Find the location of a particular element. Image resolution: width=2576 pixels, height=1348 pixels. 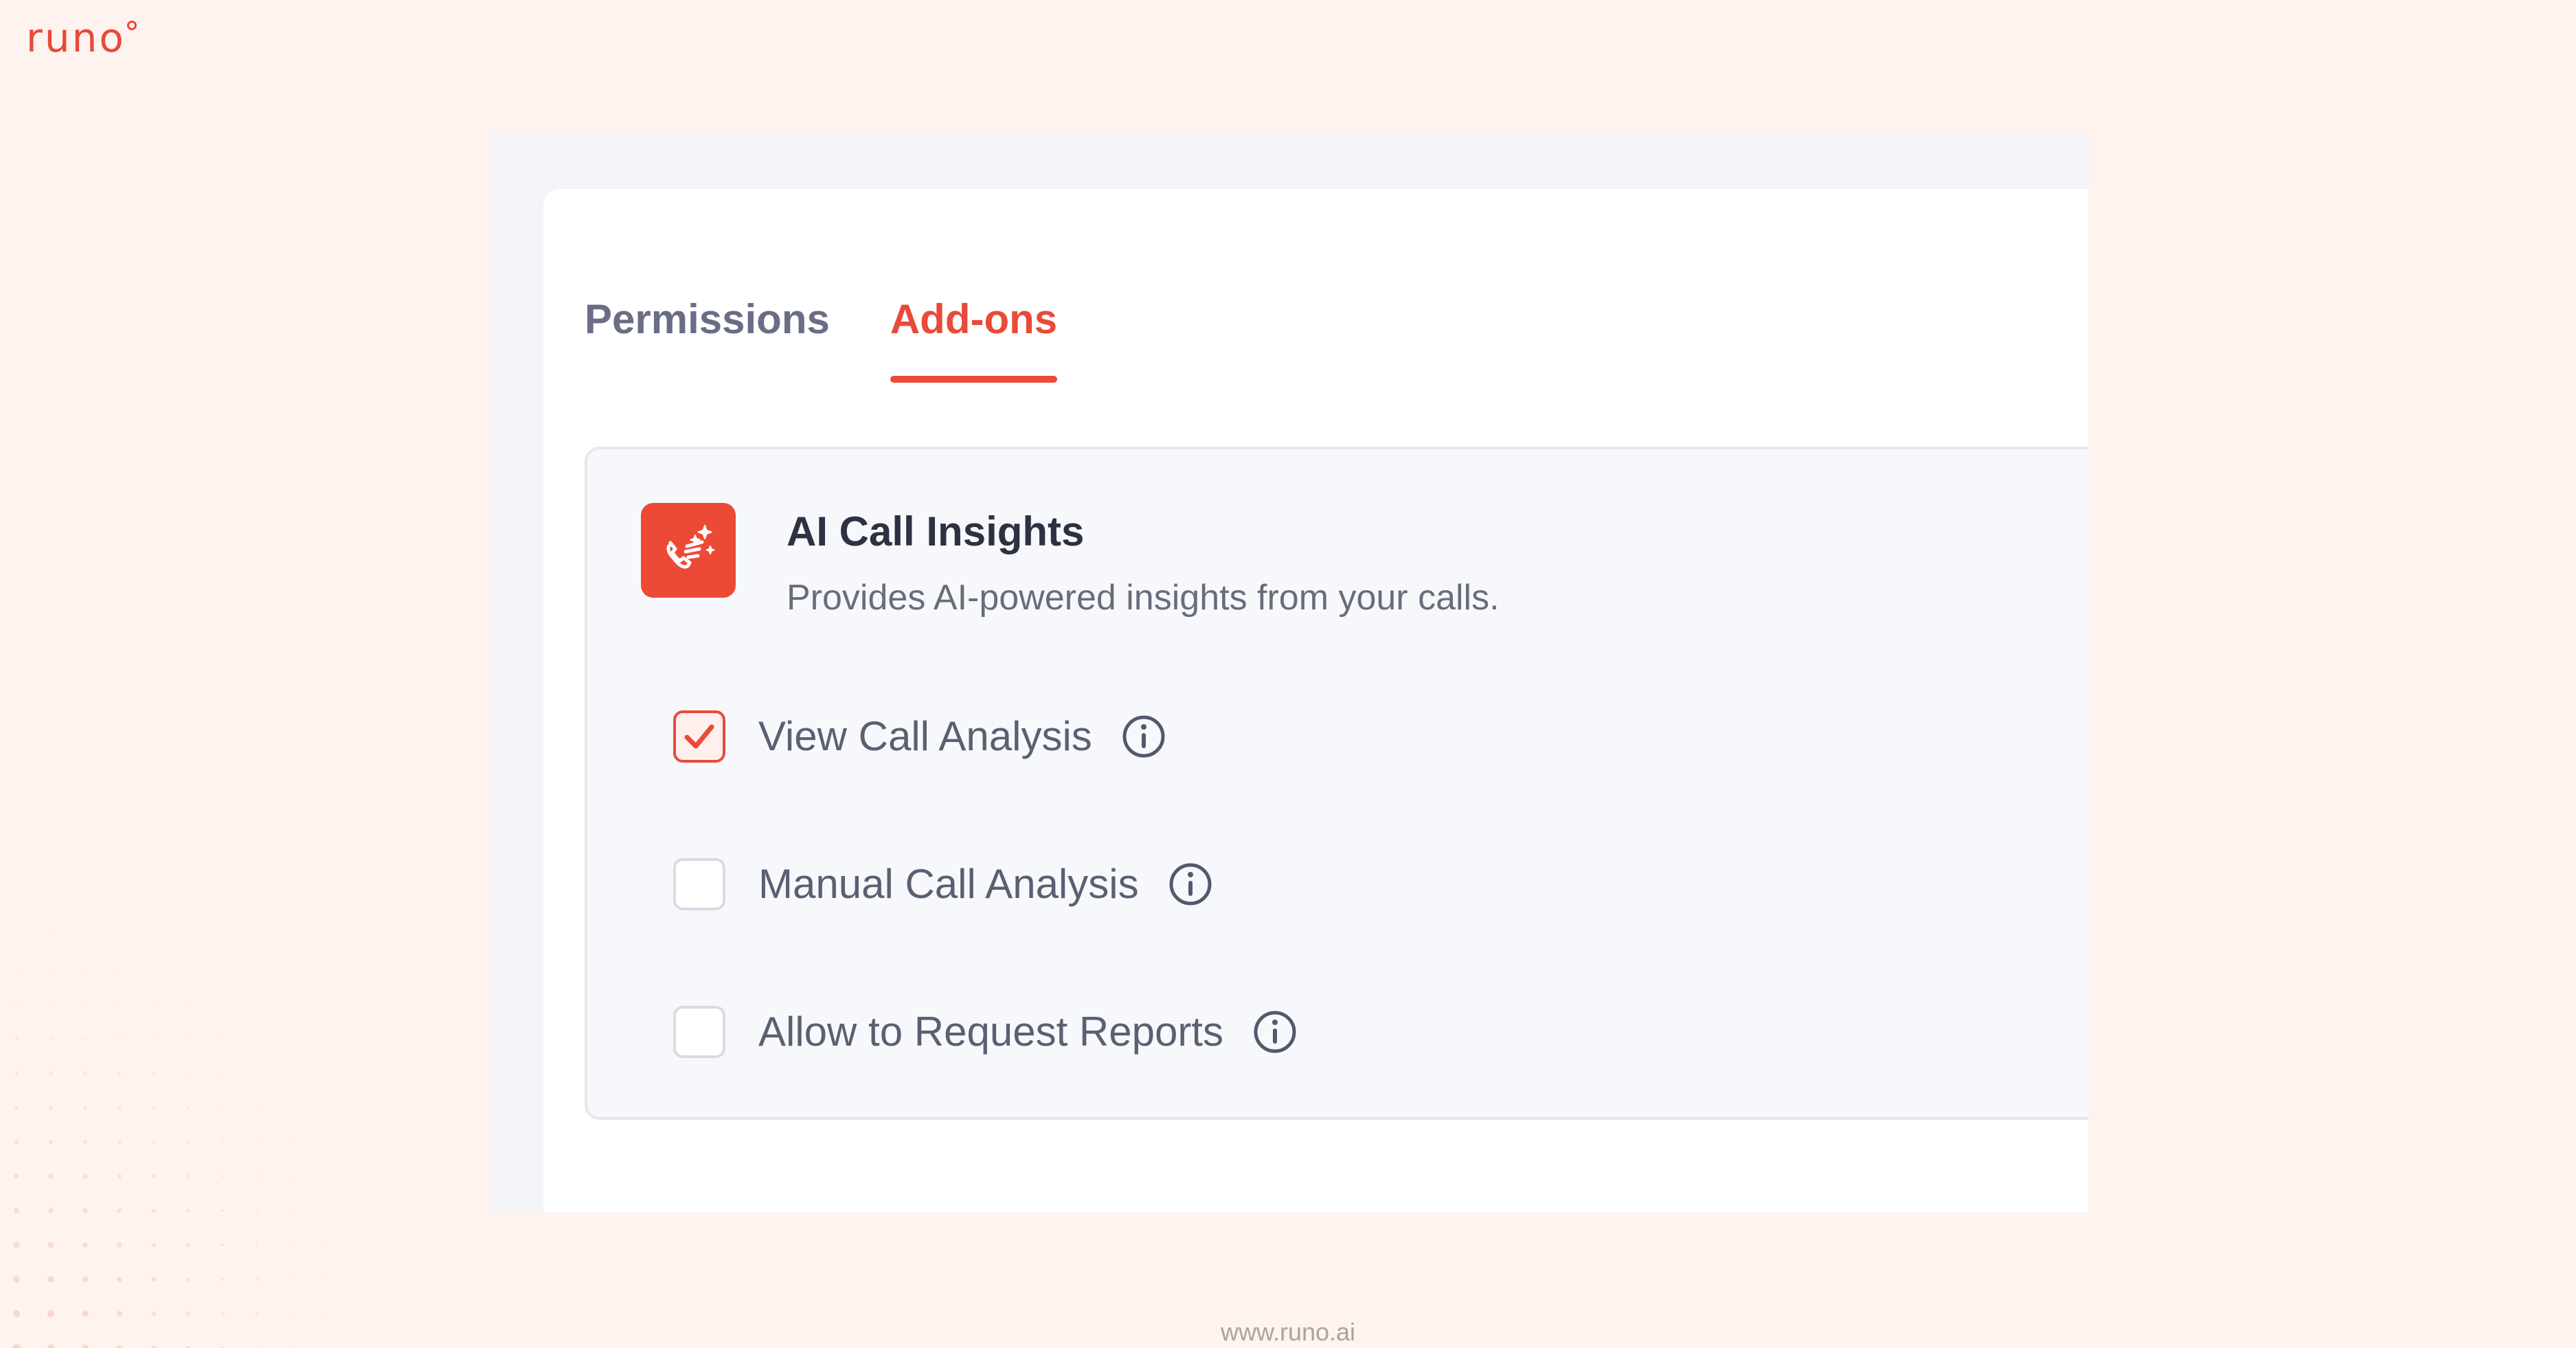

footer-url: www.runo.ai is located at coordinates (1288, 1332).